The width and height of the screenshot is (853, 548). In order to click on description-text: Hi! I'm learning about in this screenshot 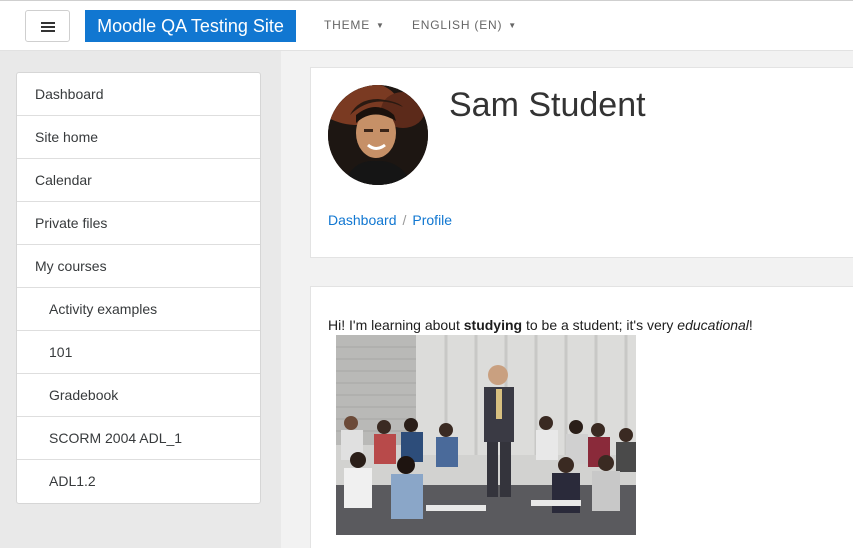, I will do `click(396, 325)`.